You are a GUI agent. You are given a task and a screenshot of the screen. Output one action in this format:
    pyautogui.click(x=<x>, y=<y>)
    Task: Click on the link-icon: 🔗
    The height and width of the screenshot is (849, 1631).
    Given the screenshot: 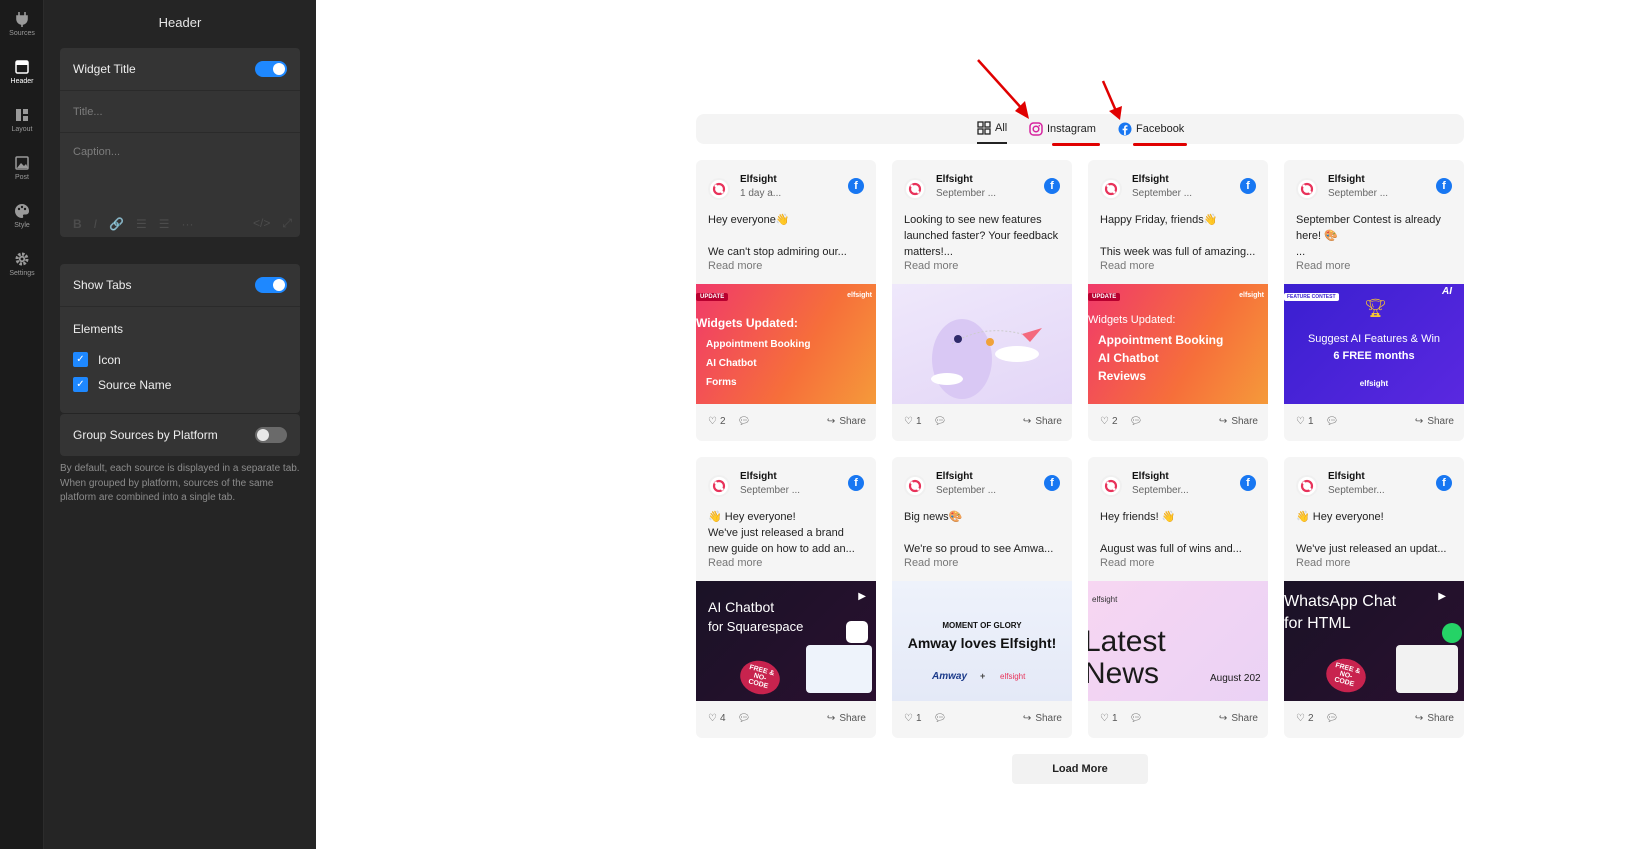 What is the action you would take?
    pyautogui.click(x=116, y=224)
    